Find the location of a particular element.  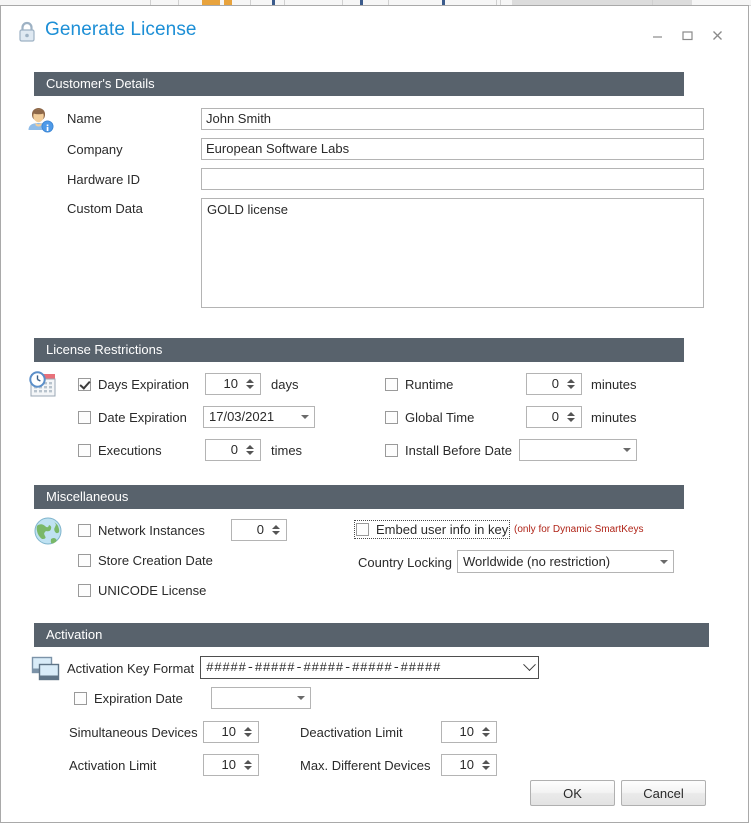

network-instances-spinner: 0 is located at coordinates (259, 530).